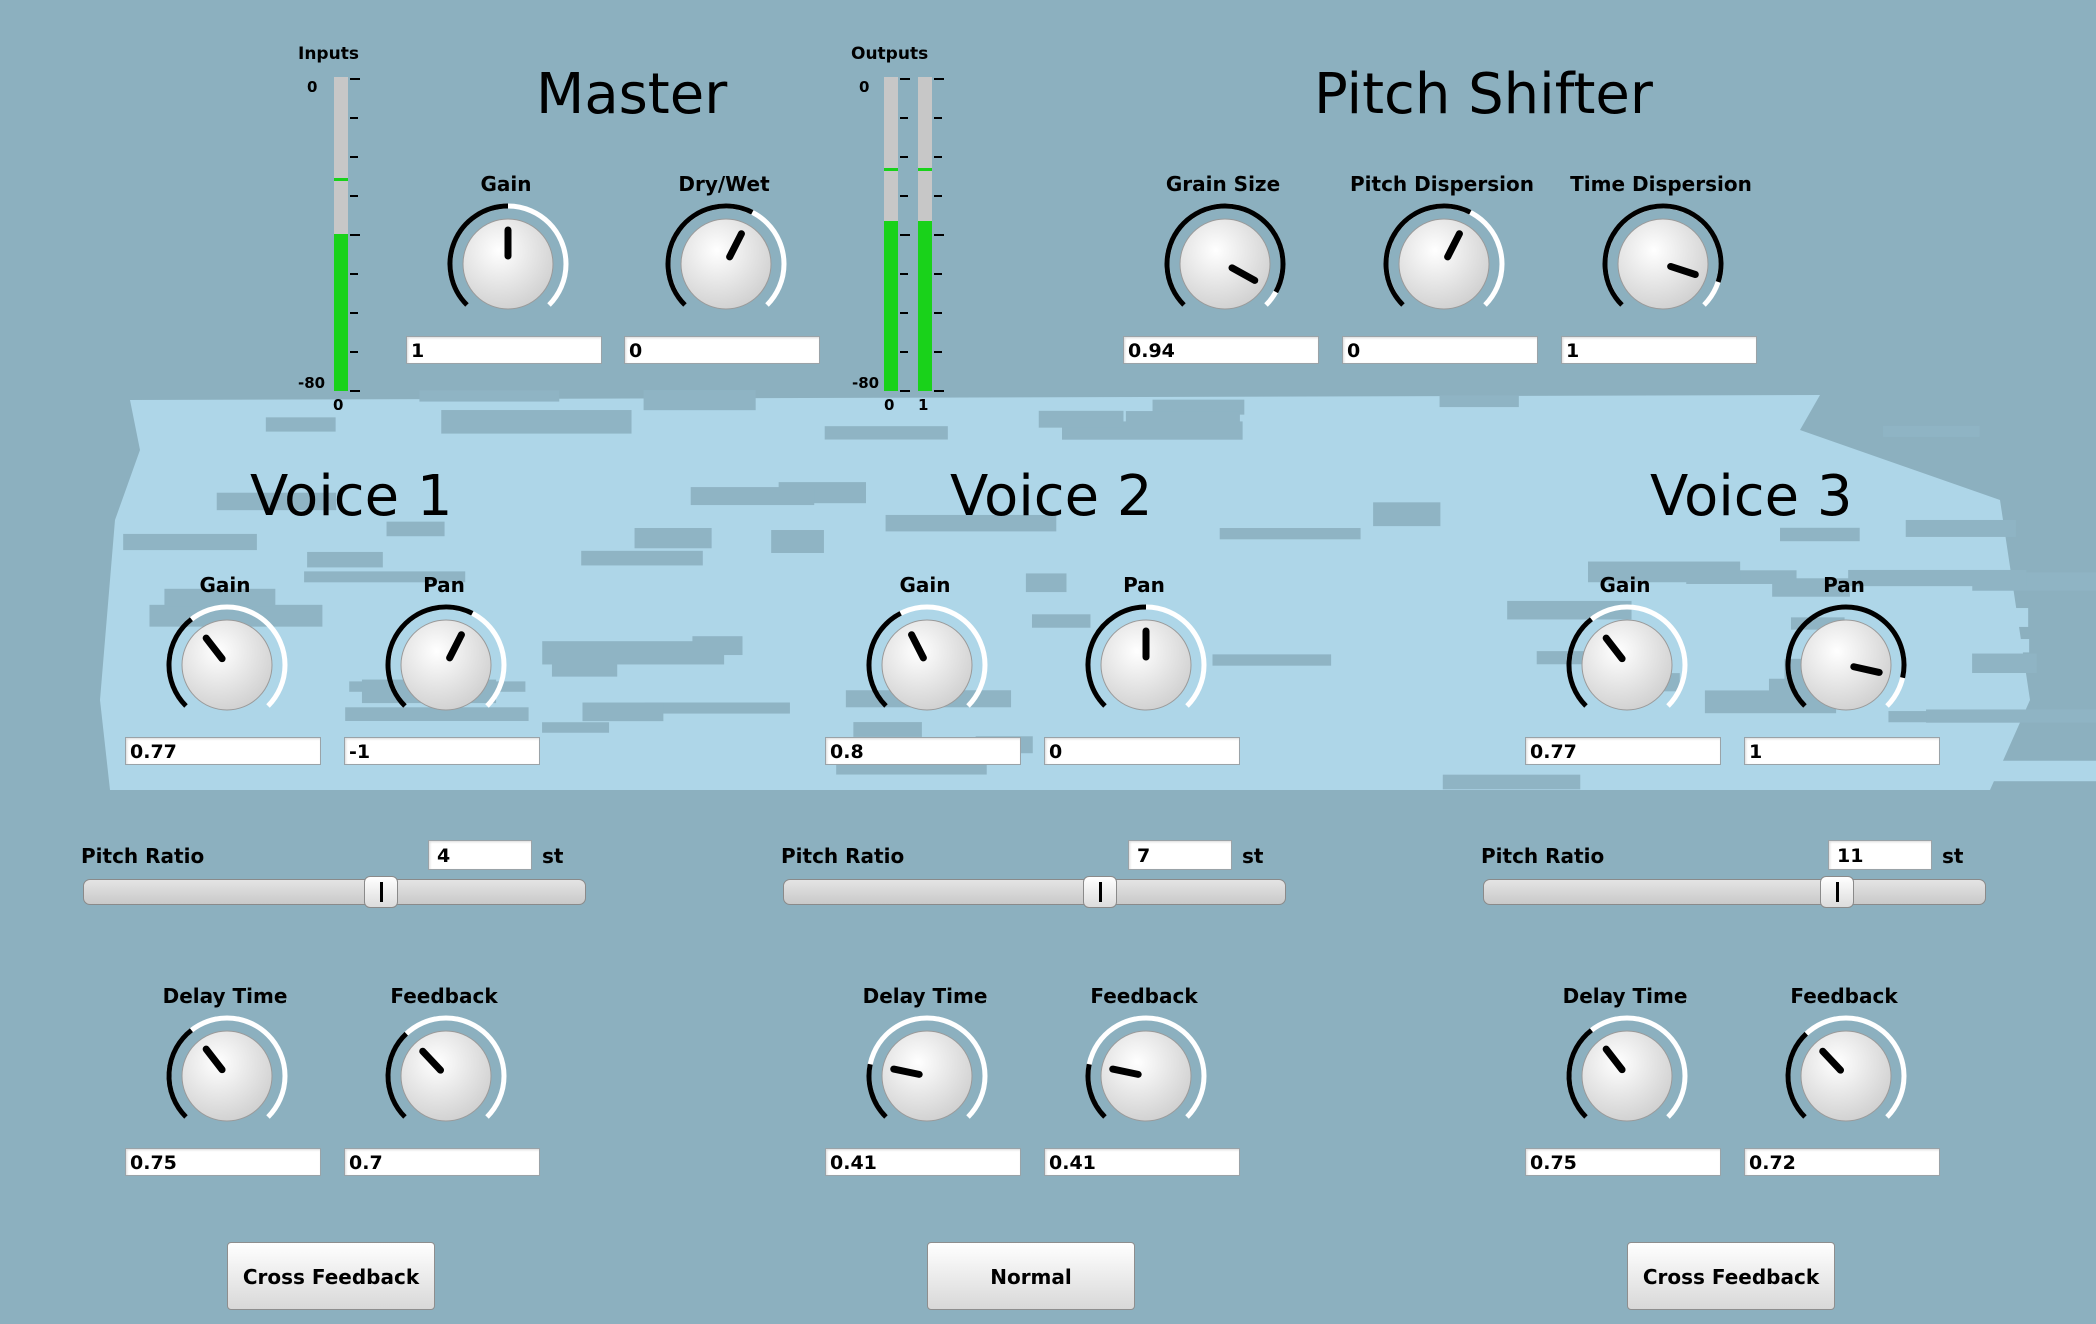  Describe the element at coordinates (866, 383) in the screenshot. I see `outputs-meter-min-label: -80` at that location.